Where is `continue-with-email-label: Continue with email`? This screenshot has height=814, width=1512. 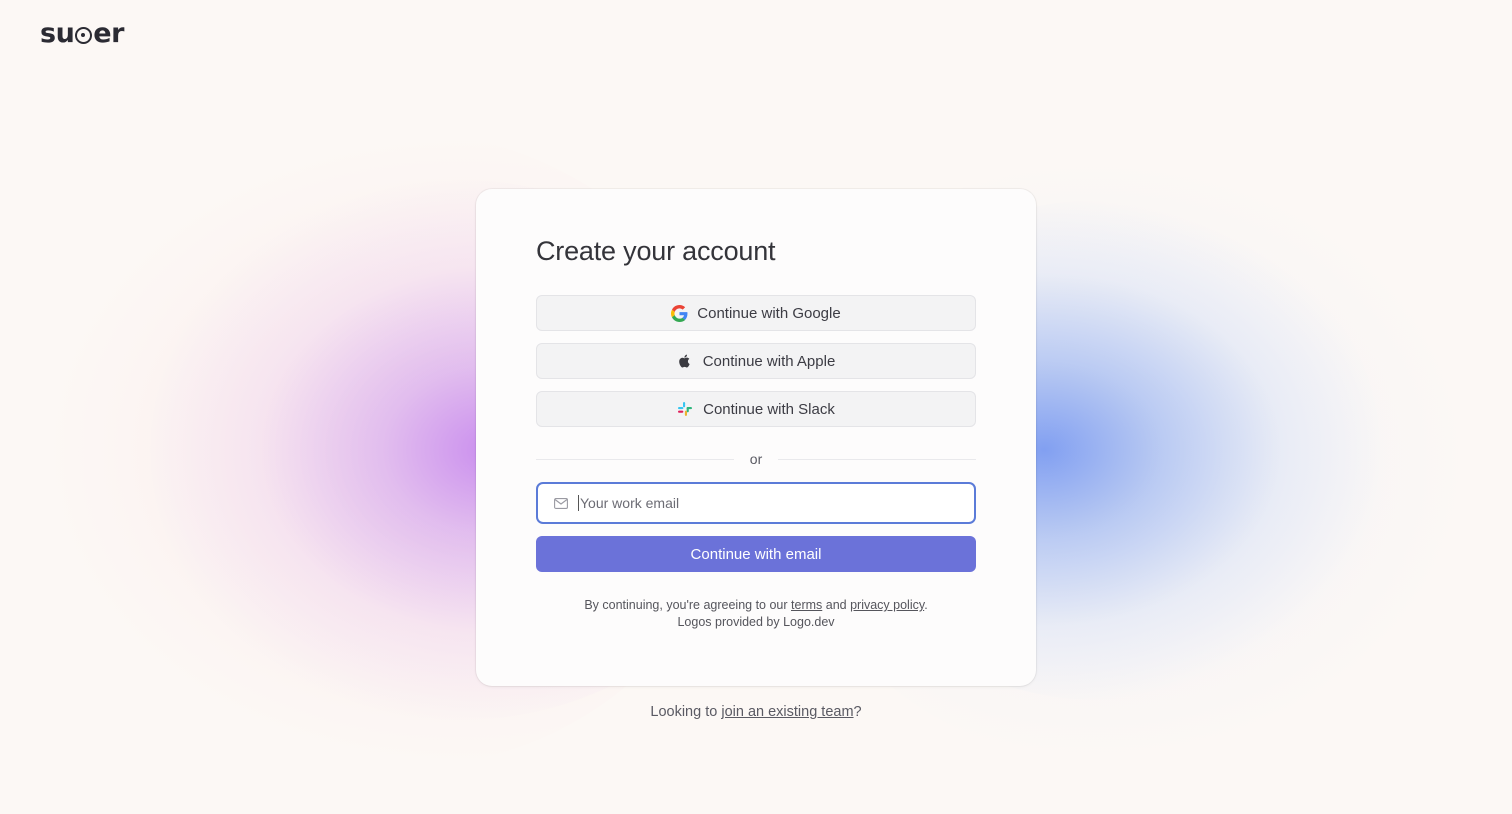
continue-with-email-label: Continue with email is located at coordinates (756, 554).